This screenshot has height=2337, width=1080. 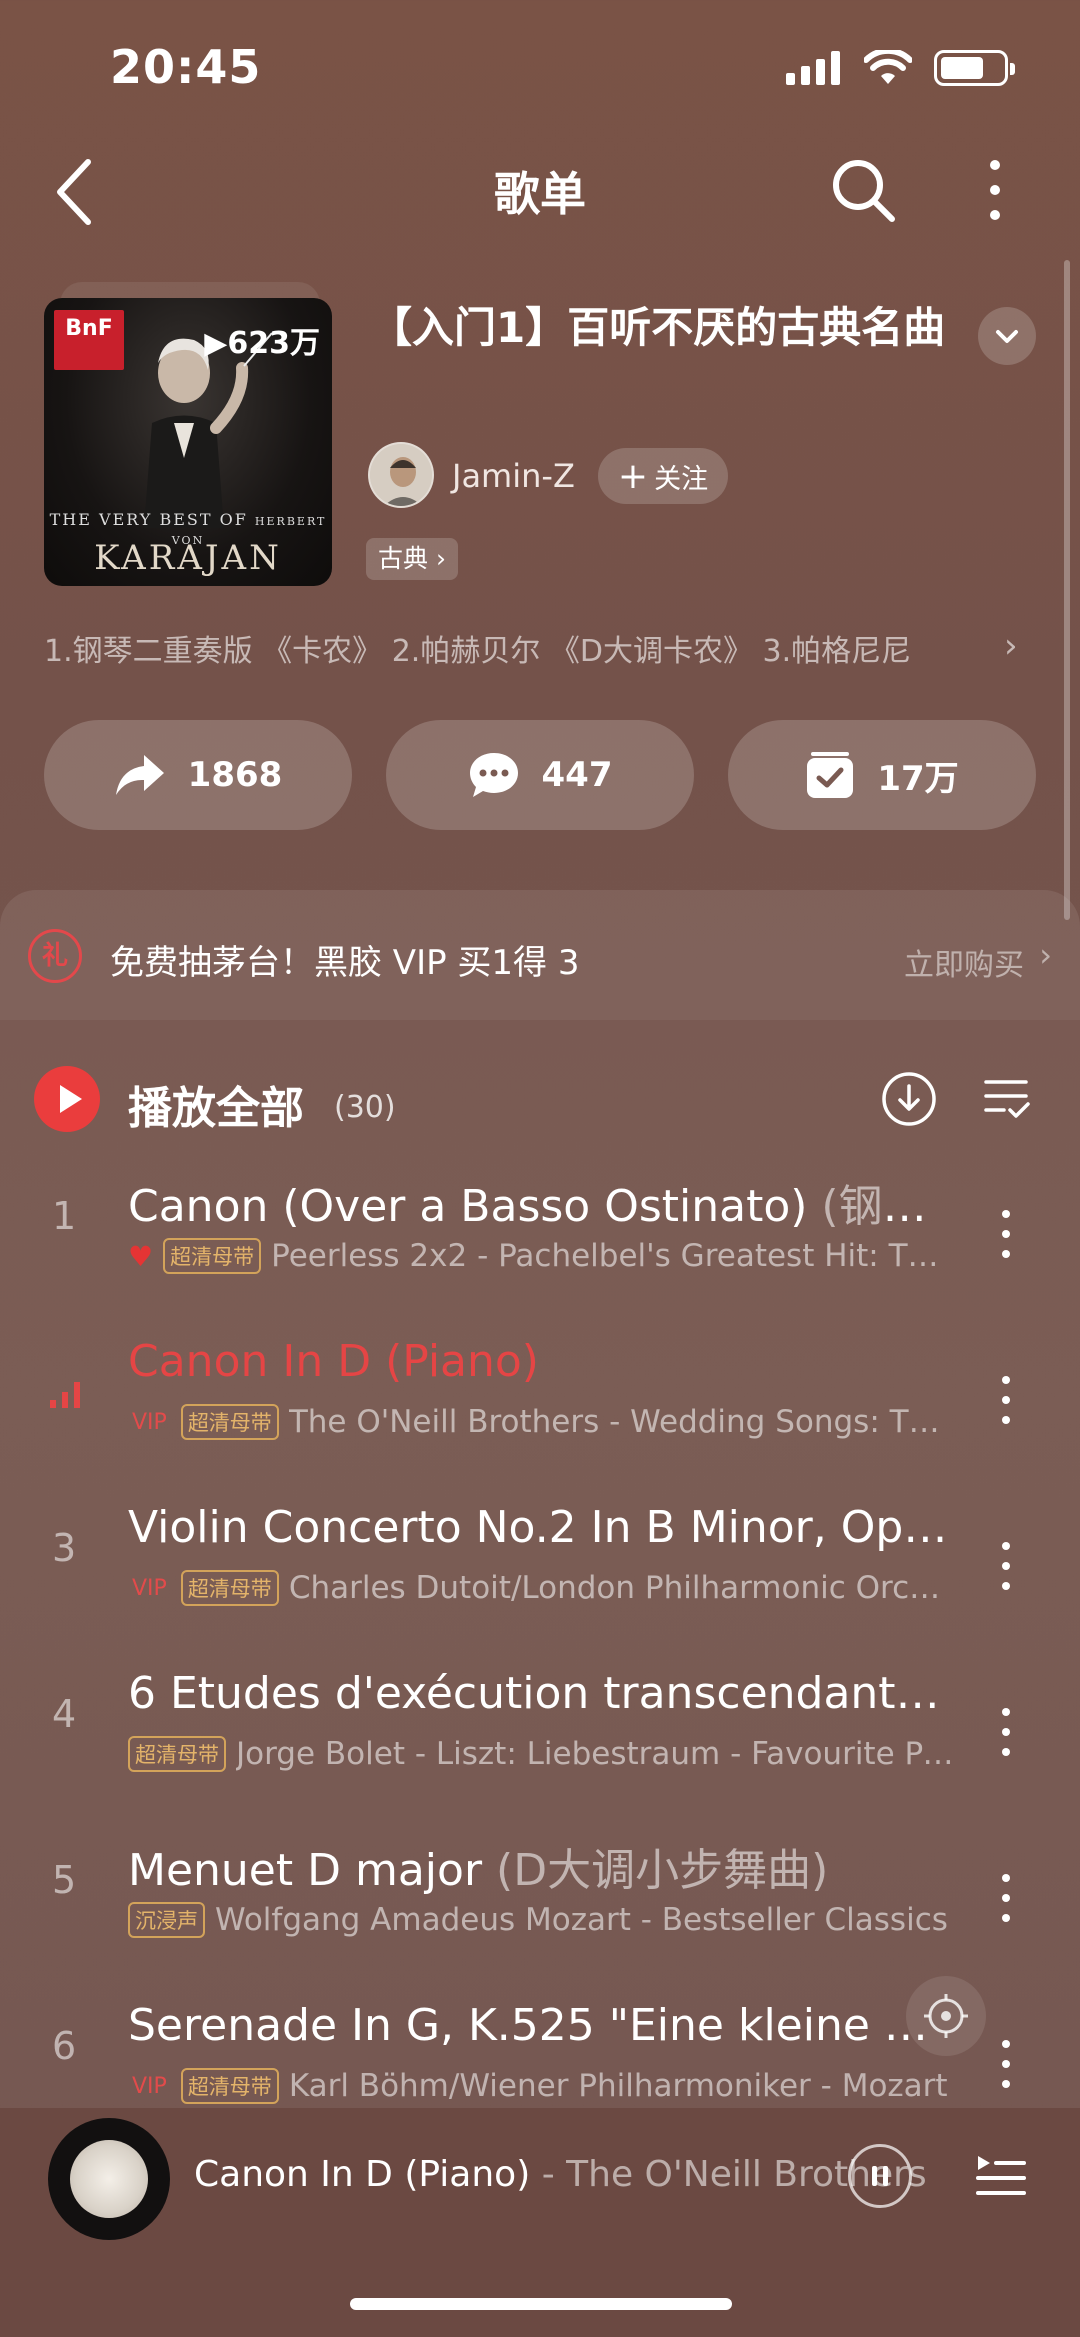 What do you see at coordinates (64, 1714) in the screenshot?
I see `track-index: 4` at bounding box center [64, 1714].